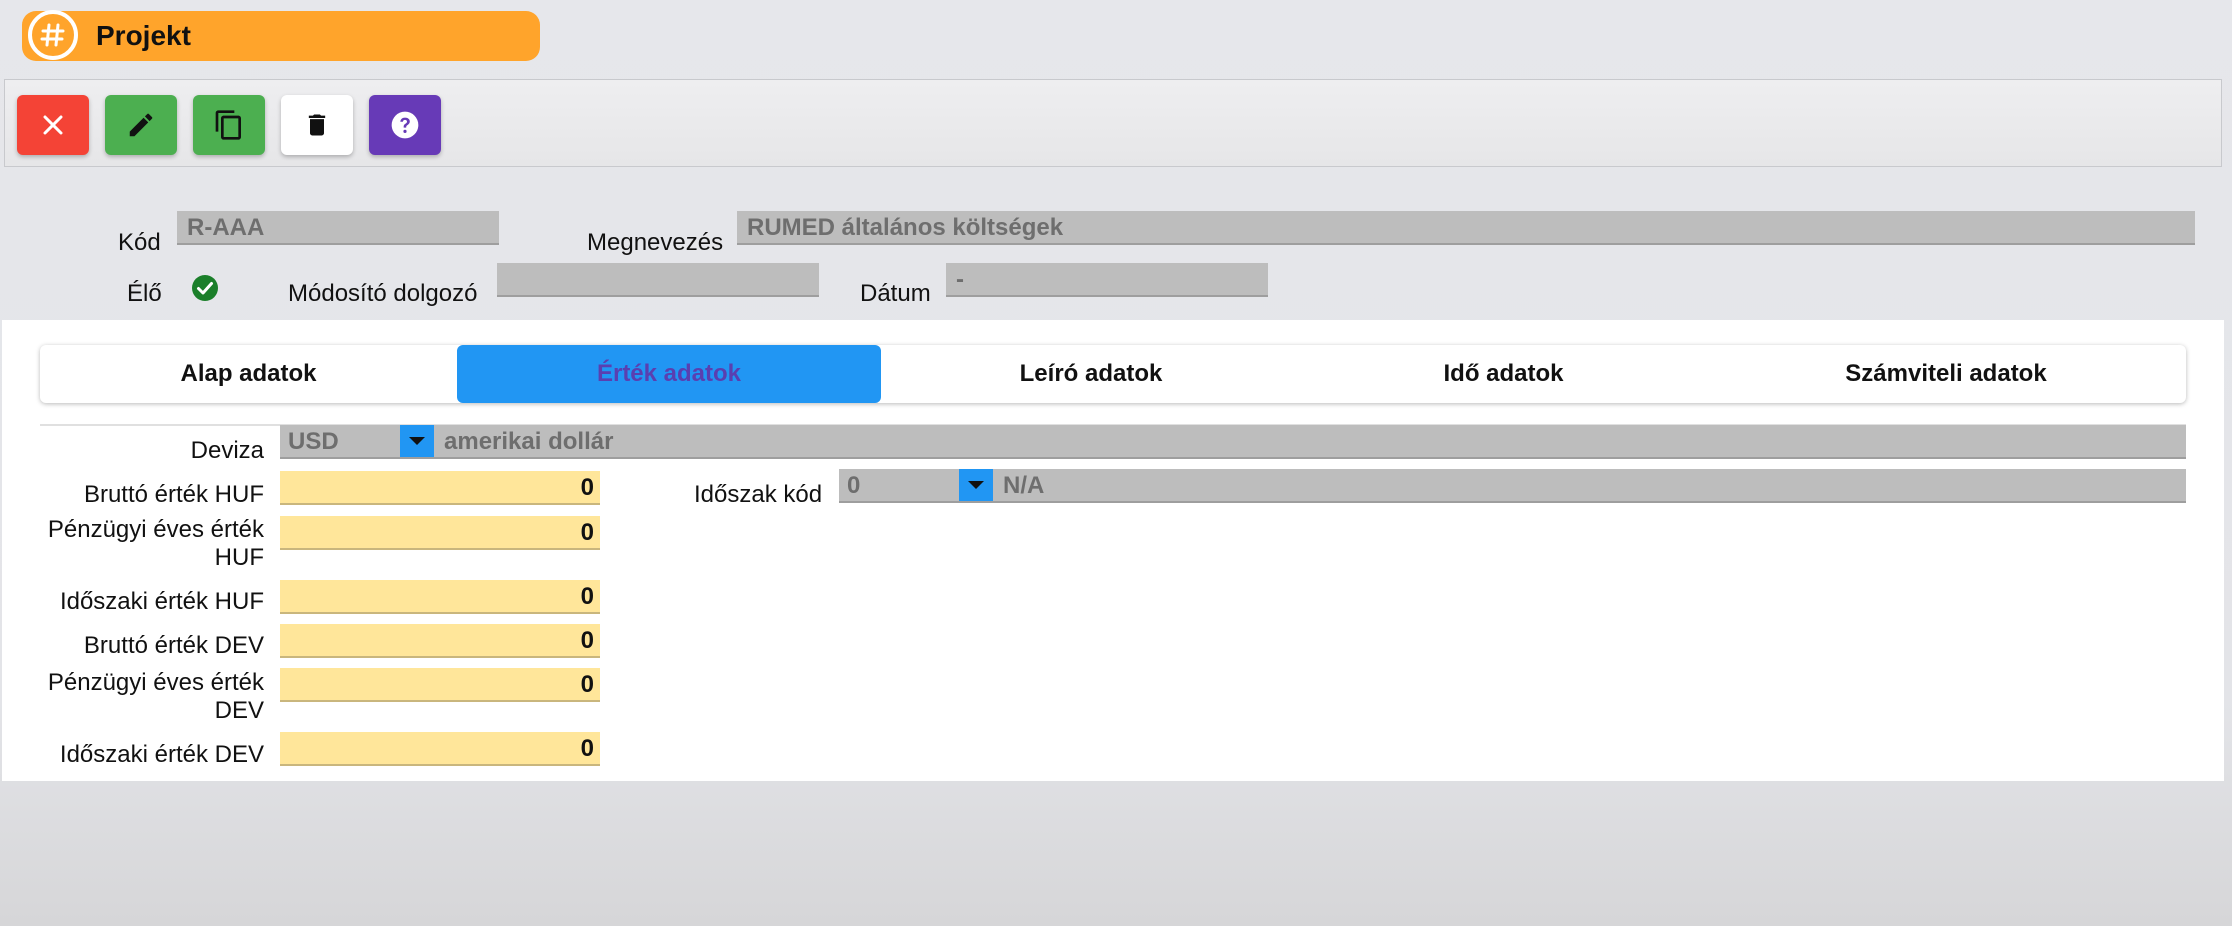 This screenshot has height=926, width=2232. What do you see at coordinates (227, 450) in the screenshot?
I see `deviza-label: Deviza` at bounding box center [227, 450].